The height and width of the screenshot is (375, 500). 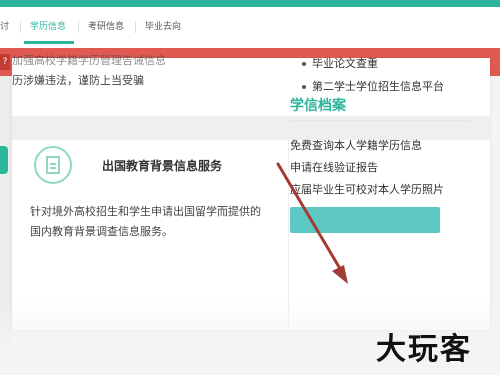 I want to click on side-tab-marker, so click(x=4, y=160).